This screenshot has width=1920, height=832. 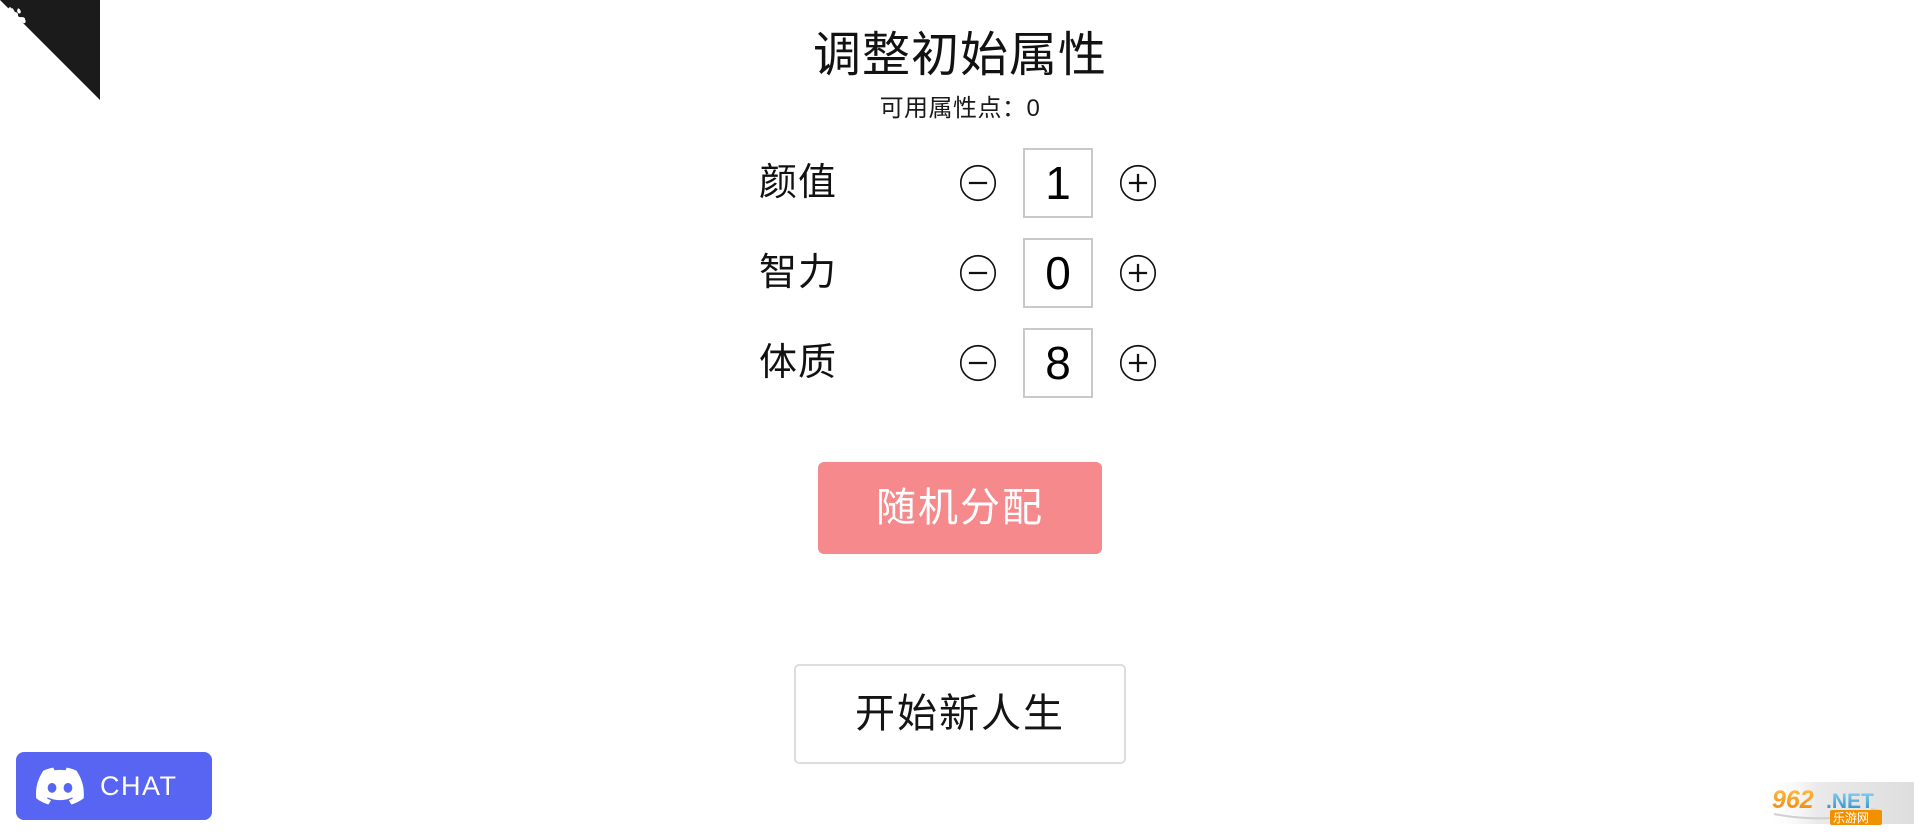 I want to click on table-row: 颜值 1, so click(x=960, y=183).